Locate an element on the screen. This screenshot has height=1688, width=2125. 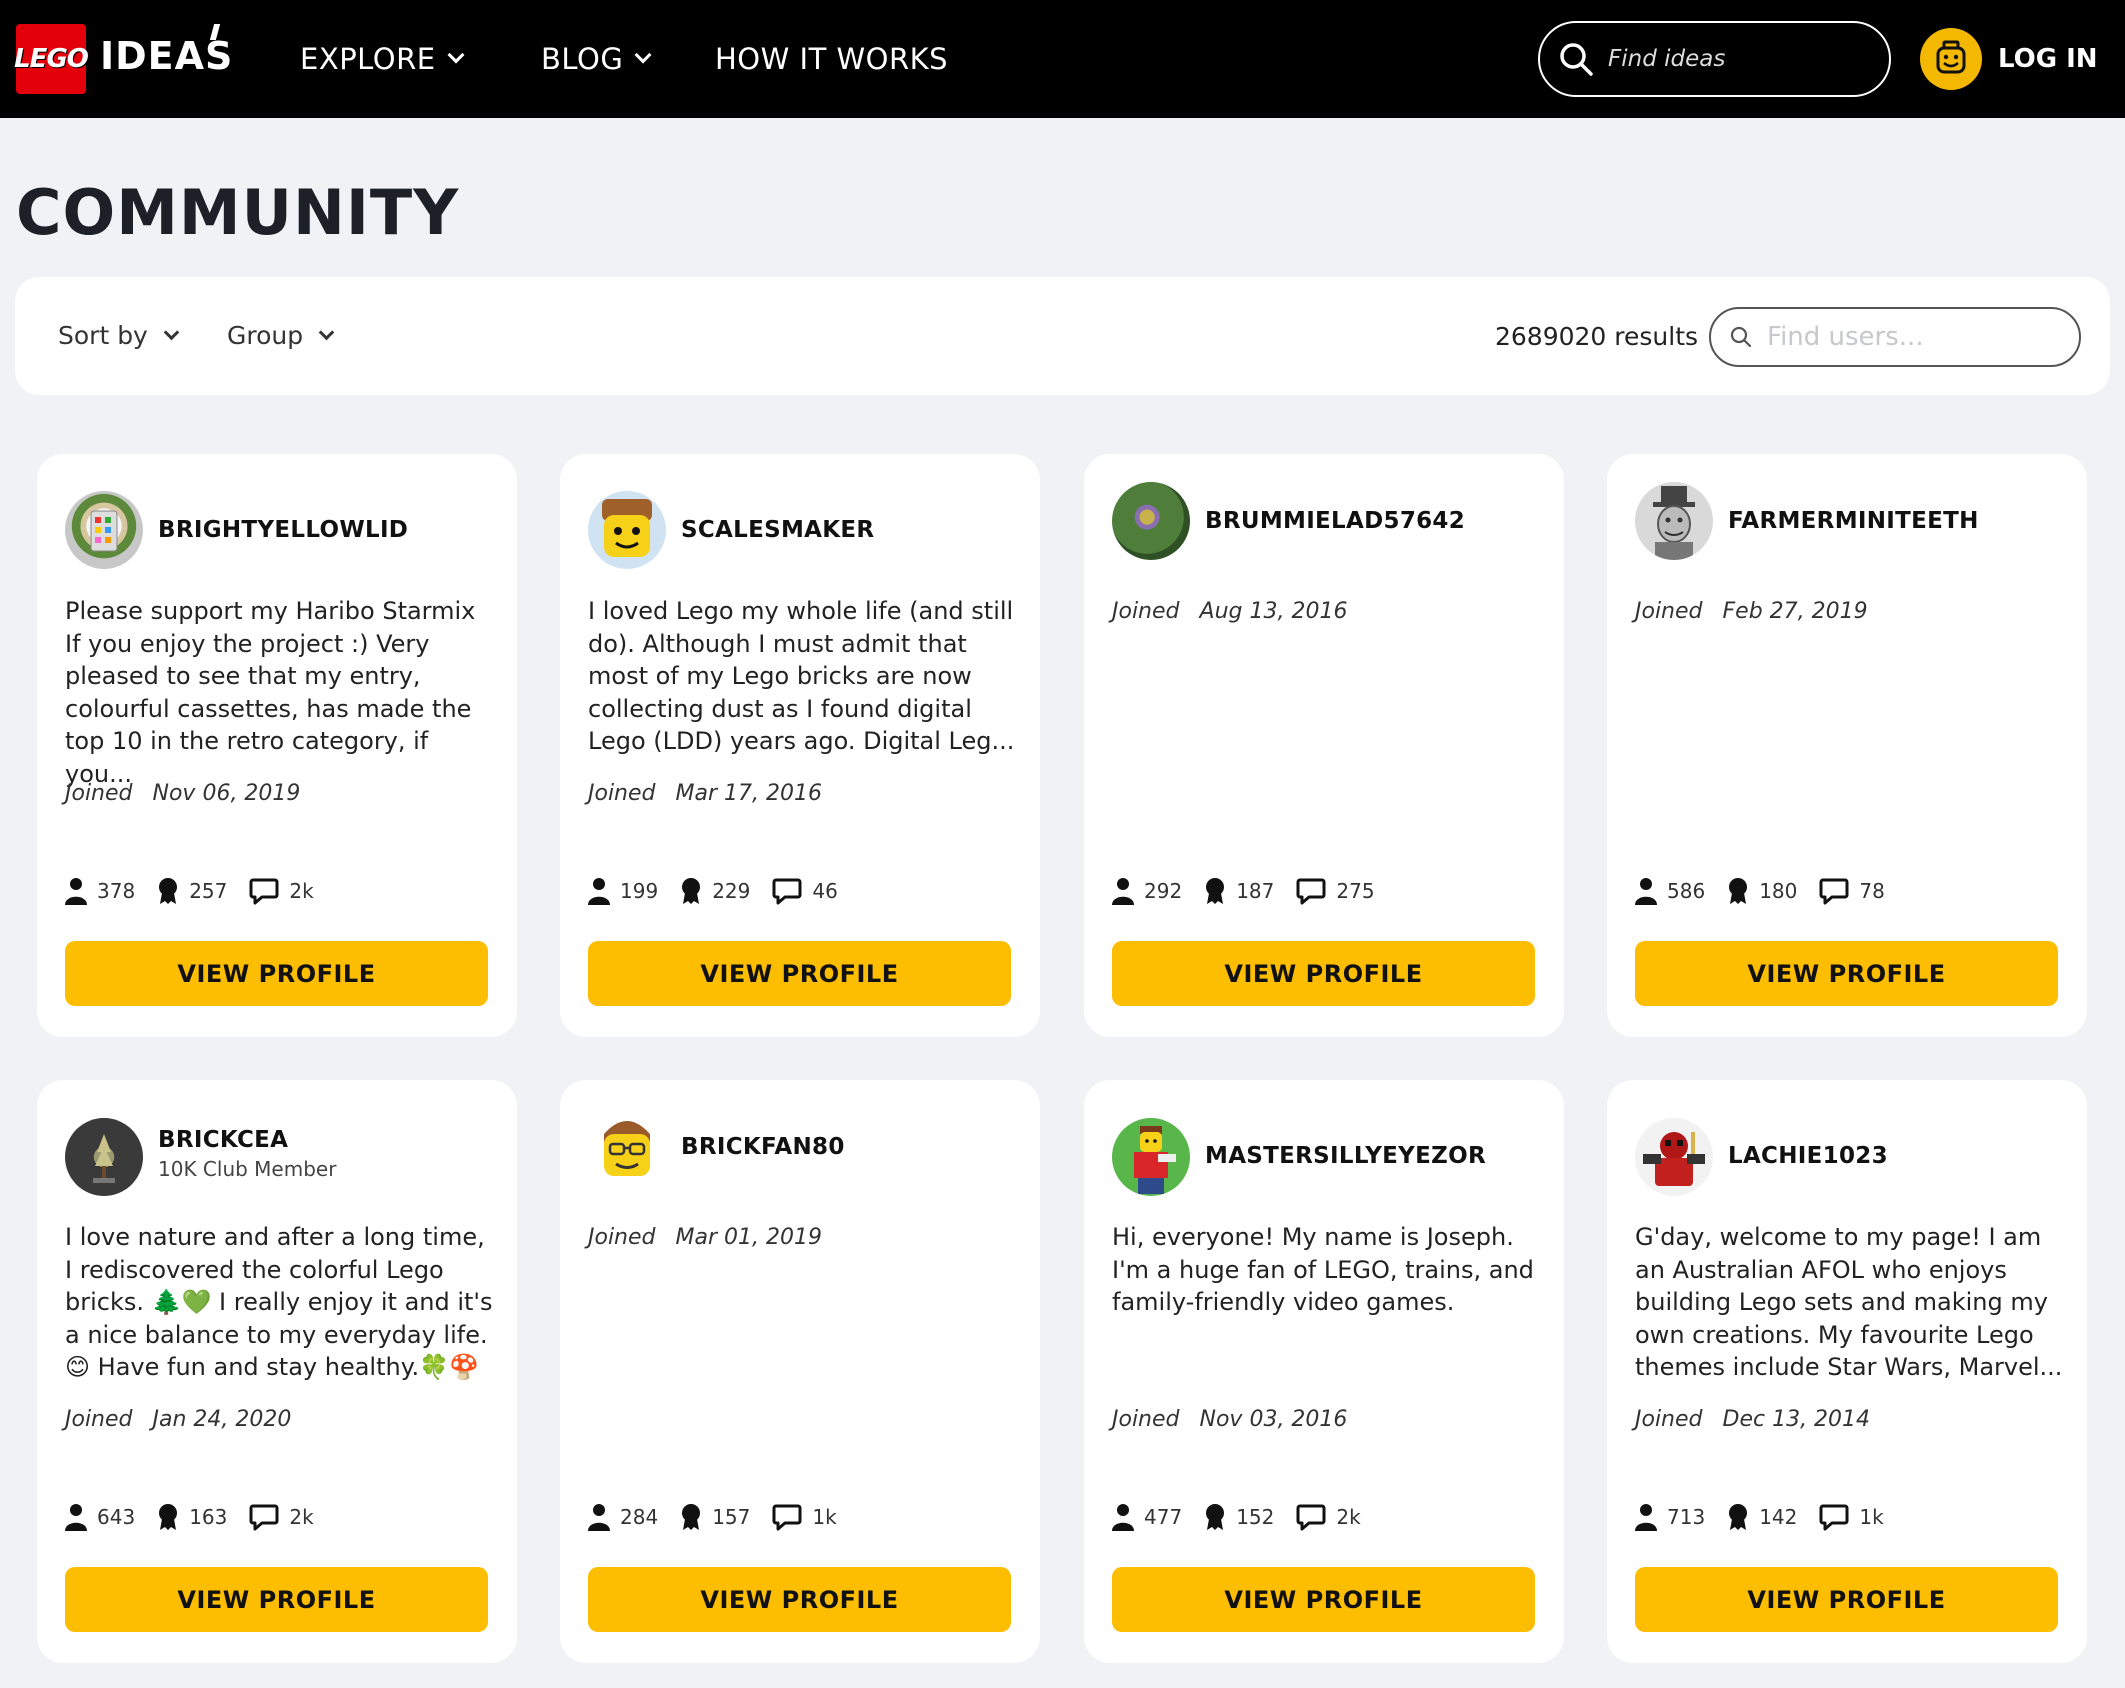
username: BRICKCEA is located at coordinates (223, 1140).